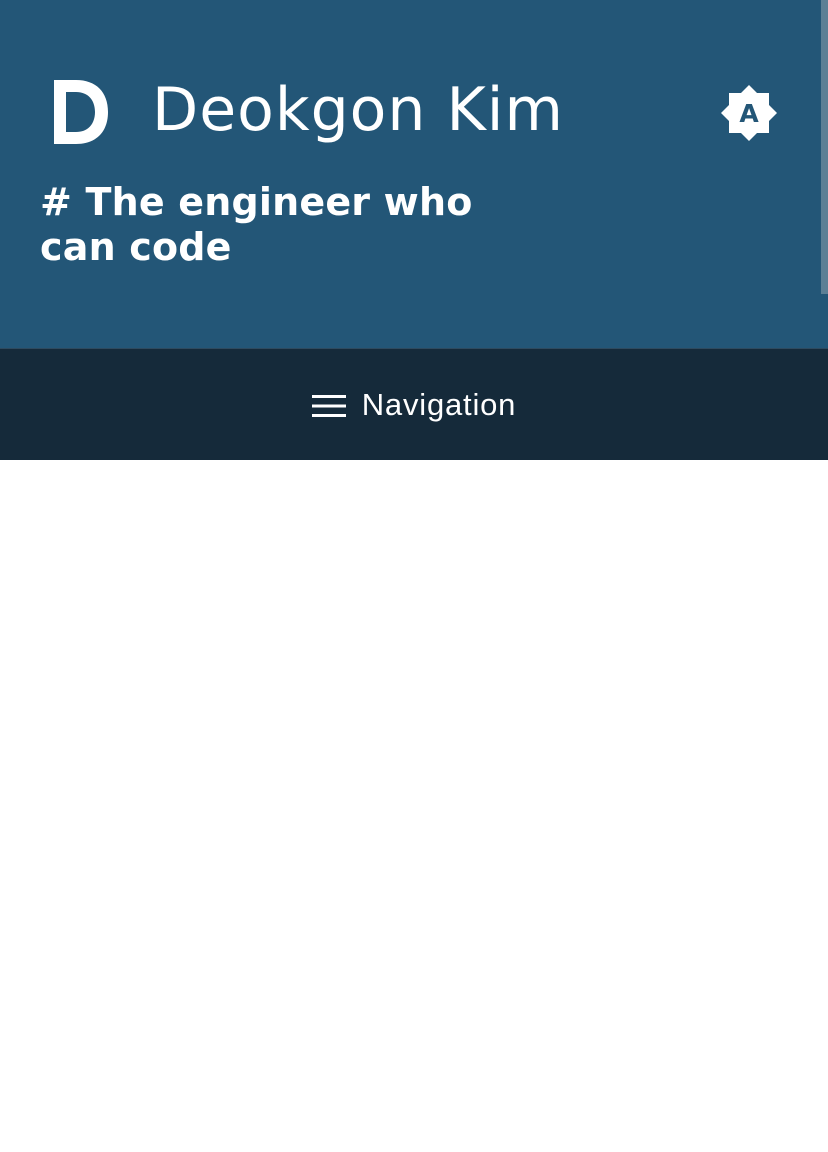 Image resolution: width=828 pixels, height=1152 pixels. I want to click on theme-toggle-button: A, so click(749, 113).